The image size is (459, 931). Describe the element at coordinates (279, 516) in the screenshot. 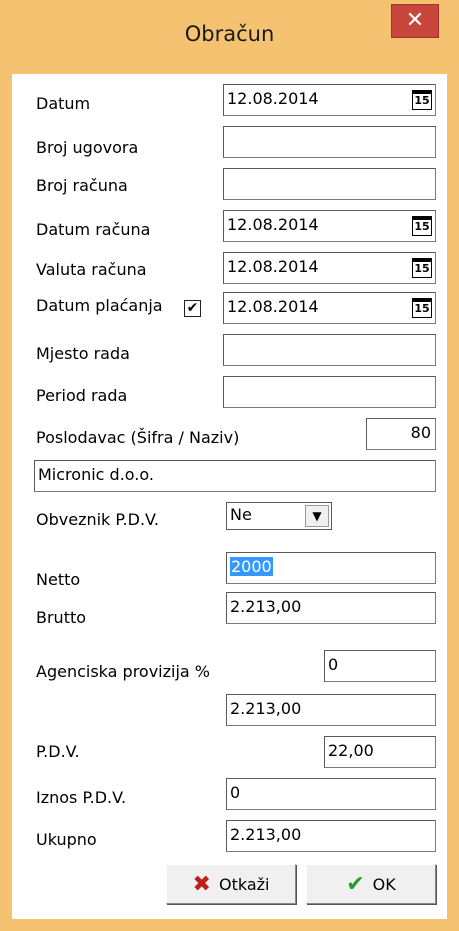

I see `obveznik-pdv-select: Ne ▼` at that location.